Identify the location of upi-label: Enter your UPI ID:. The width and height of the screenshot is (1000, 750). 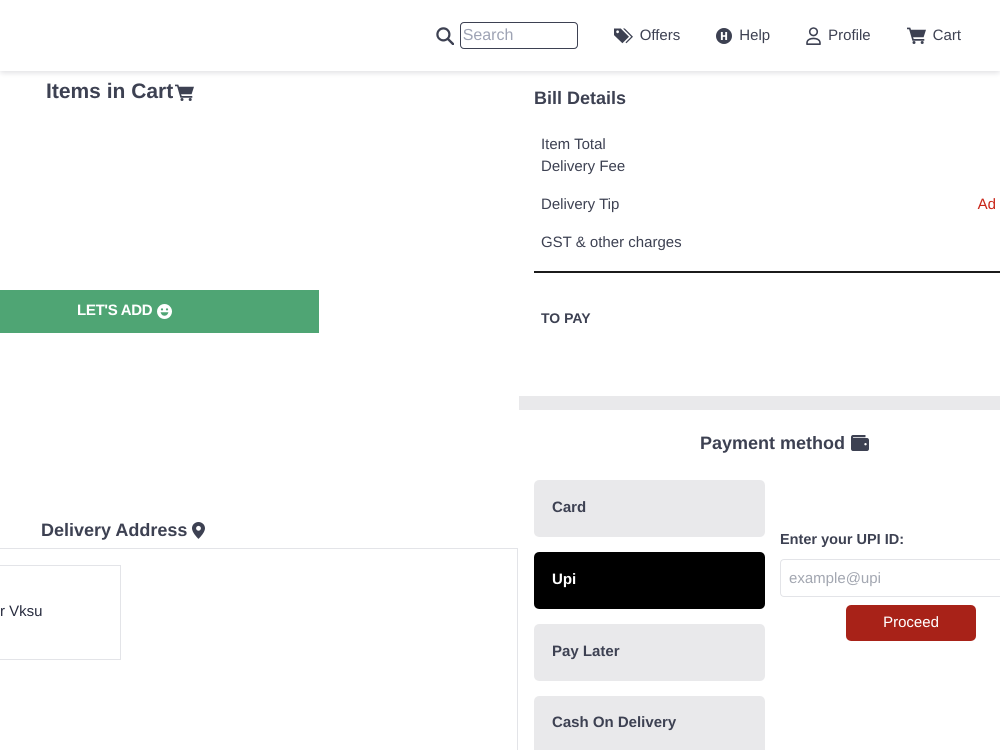
(842, 540).